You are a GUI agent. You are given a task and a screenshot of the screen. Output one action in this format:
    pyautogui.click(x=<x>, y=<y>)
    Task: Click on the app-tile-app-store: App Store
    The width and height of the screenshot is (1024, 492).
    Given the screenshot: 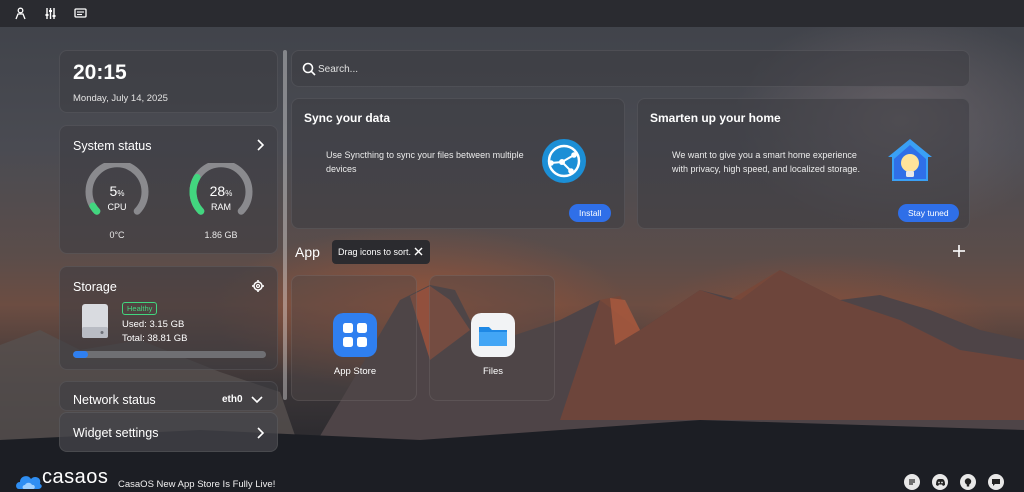 What is the action you would take?
    pyautogui.click(x=354, y=338)
    